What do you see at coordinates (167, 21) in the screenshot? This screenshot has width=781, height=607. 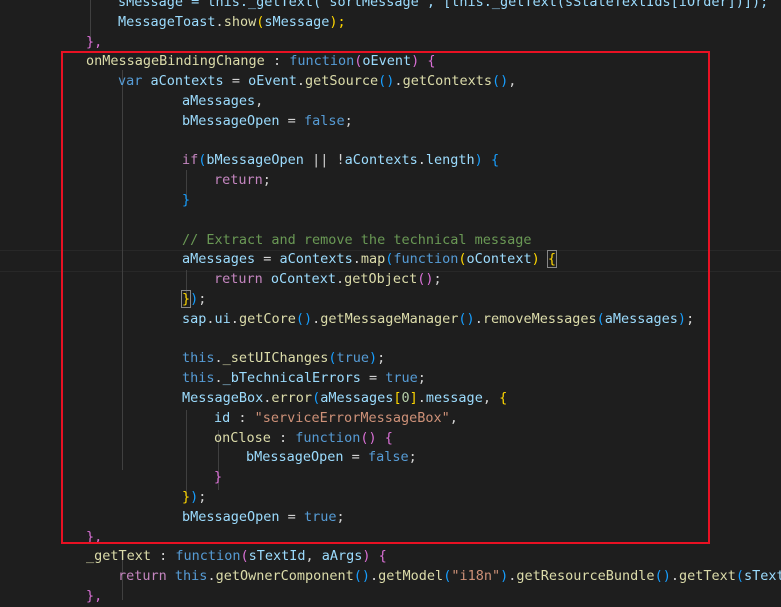 I see `code-token: MessageToast` at bounding box center [167, 21].